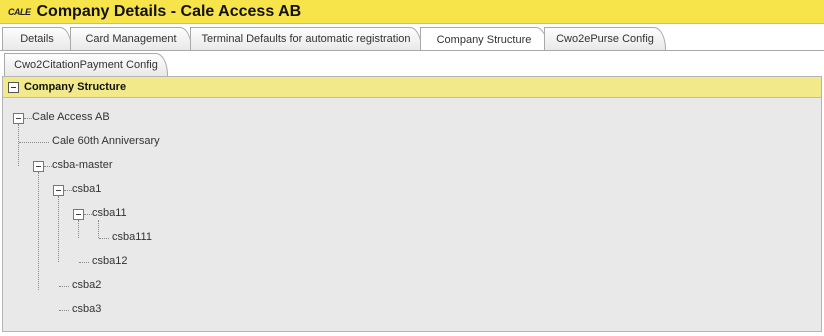 This screenshot has height=336, width=824. I want to click on tab-company-structure: Company Structure, so click(484, 39).